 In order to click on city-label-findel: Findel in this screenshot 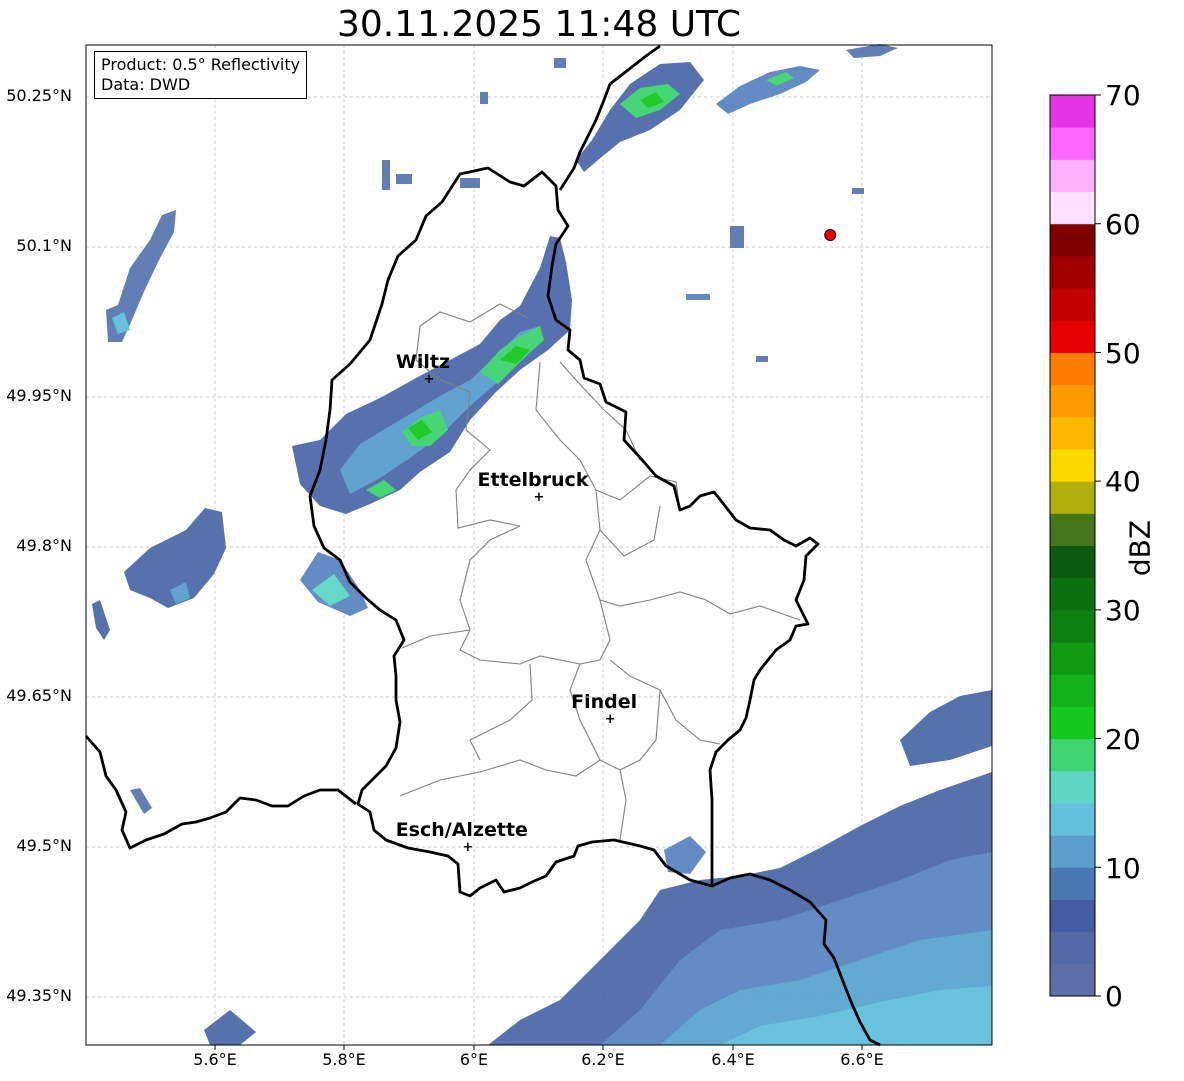, I will do `click(604, 702)`.